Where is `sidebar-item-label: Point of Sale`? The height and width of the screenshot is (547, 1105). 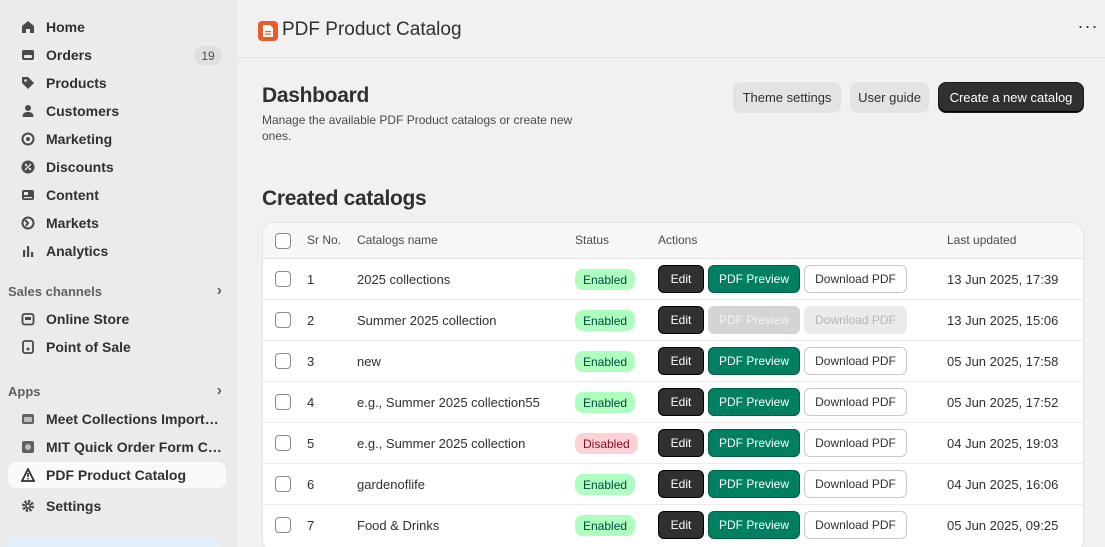 sidebar-item-label: Point of Sale is located at coordinates (88, 347).